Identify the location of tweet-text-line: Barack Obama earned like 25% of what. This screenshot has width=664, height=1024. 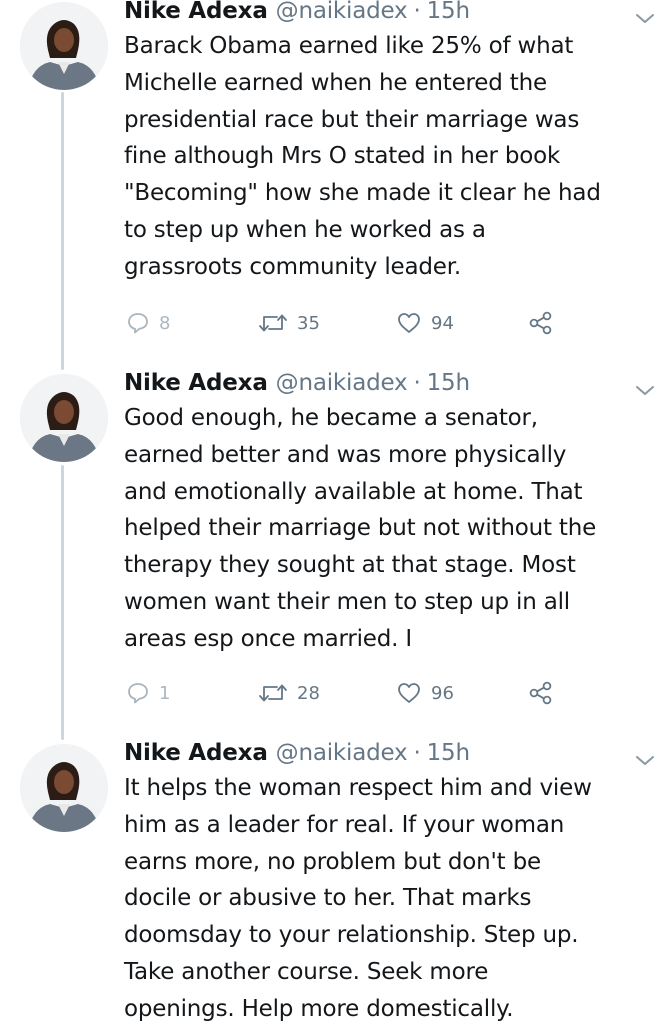
(349, 46).